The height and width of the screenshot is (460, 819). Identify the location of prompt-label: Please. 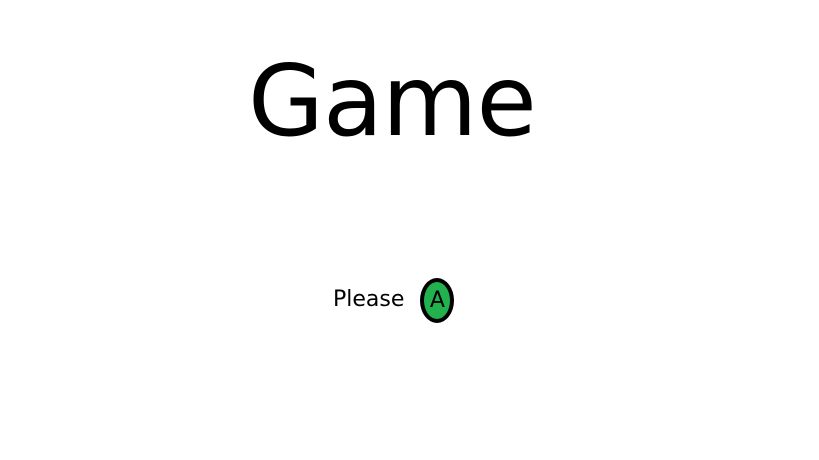
(369, 299).